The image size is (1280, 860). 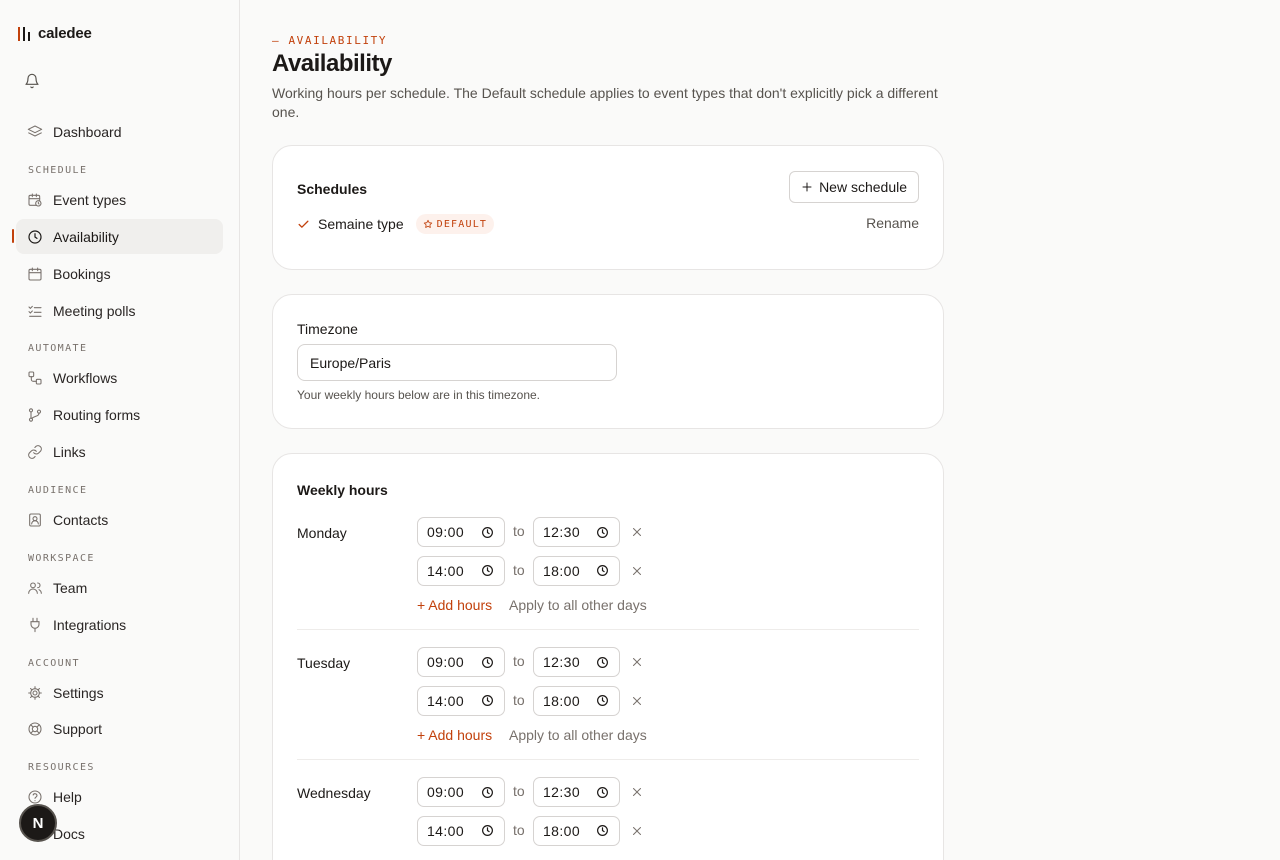 What do you see at coordinates (35, 728) in the screenshot?
I see `lifebuoy-icon` at bounding box center [35, 728].